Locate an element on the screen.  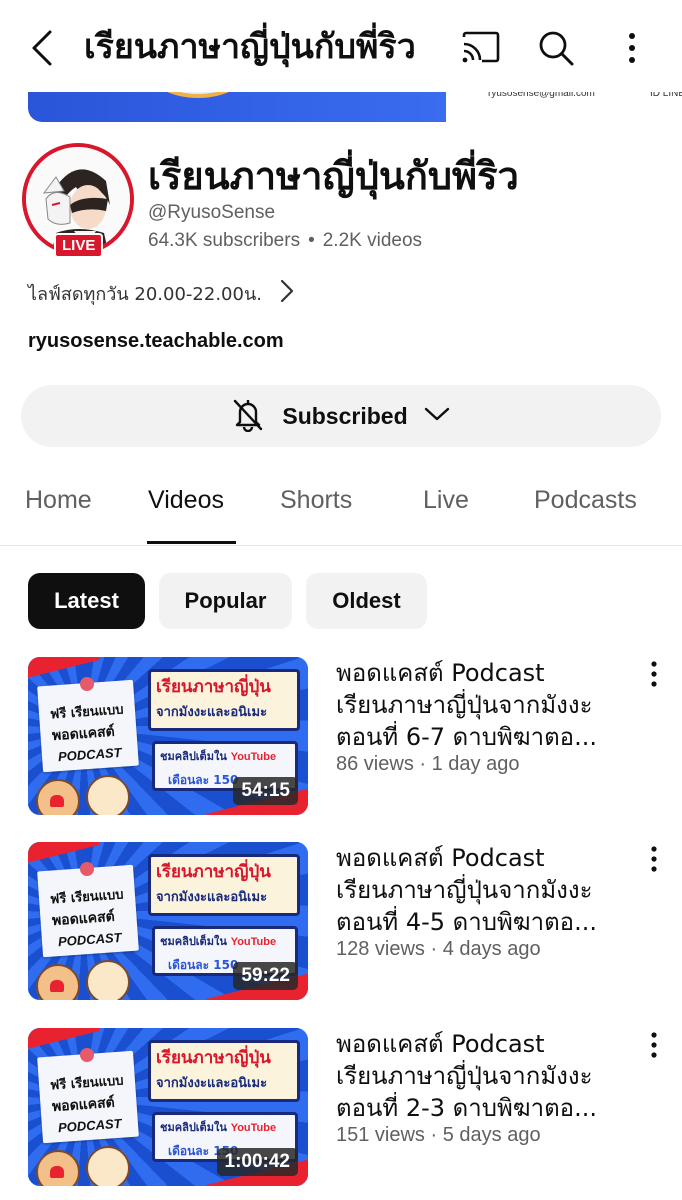
upload-age: 5 days ago is located at coordinates (491, 1135).